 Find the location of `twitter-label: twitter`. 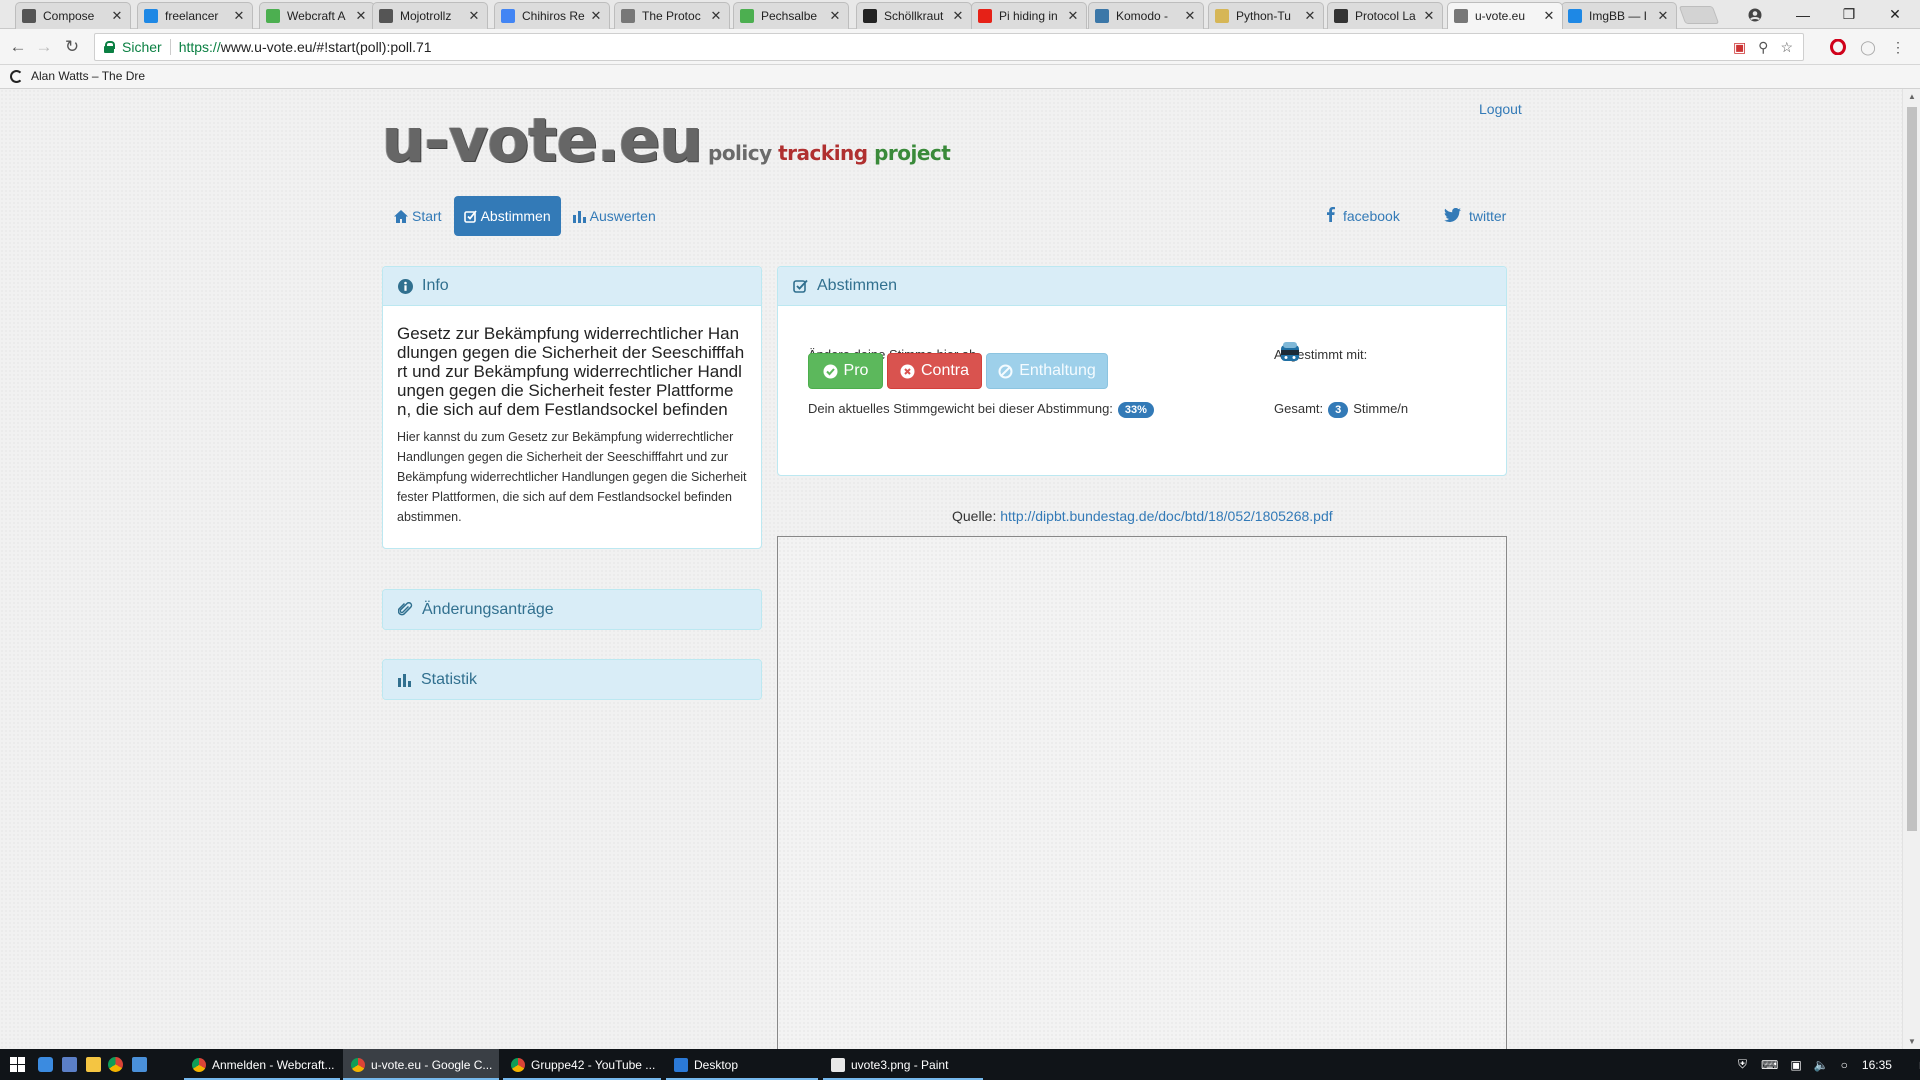

twitter-label: twitter is located at coordinates (1488, 216).